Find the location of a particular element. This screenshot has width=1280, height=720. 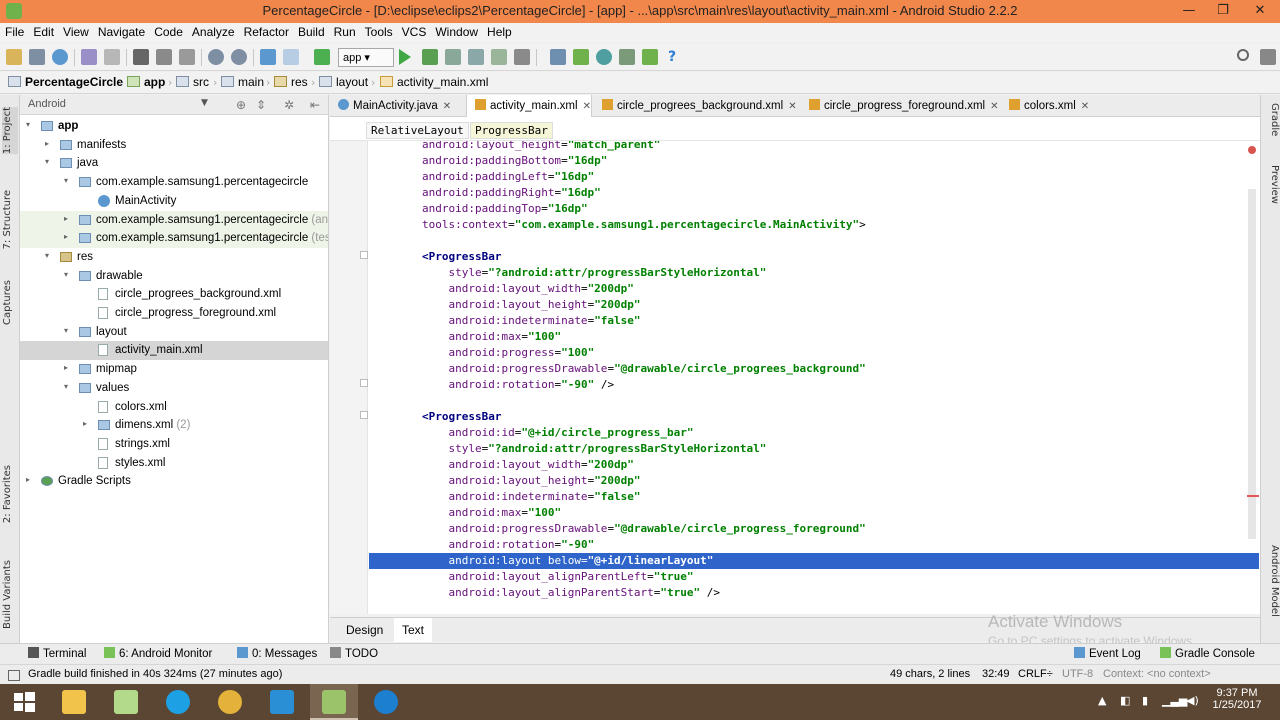

tree-item: ▾ res is located at coordinates (174, 257).